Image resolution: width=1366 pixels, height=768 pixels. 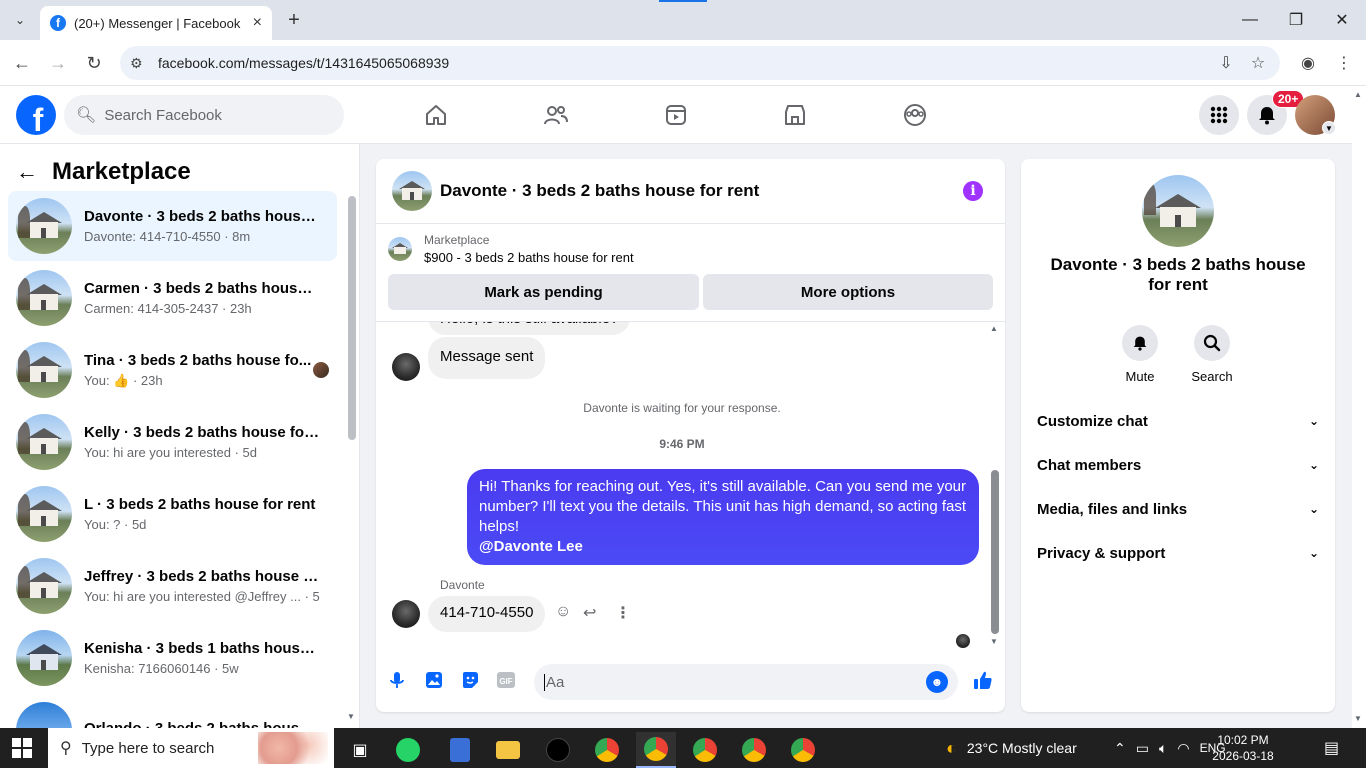 I want to click on thumbs-up-icon, so click(x=983, y=680).